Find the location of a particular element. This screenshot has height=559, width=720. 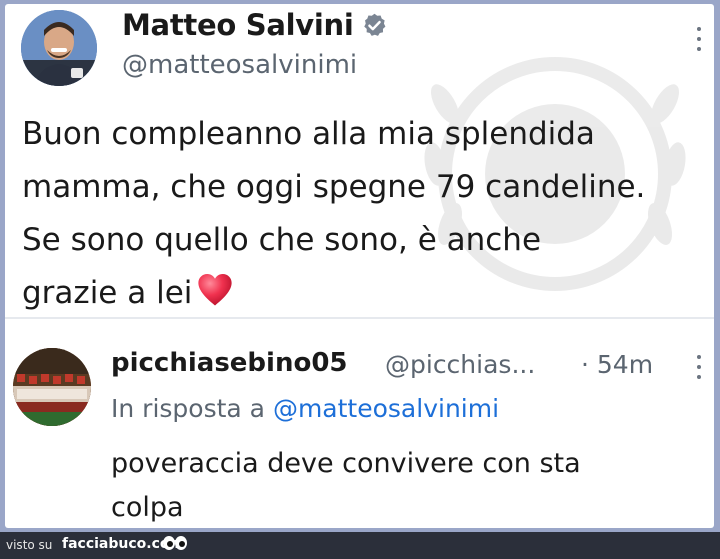

reply-author-avatar is located at coordinates (52, 387).